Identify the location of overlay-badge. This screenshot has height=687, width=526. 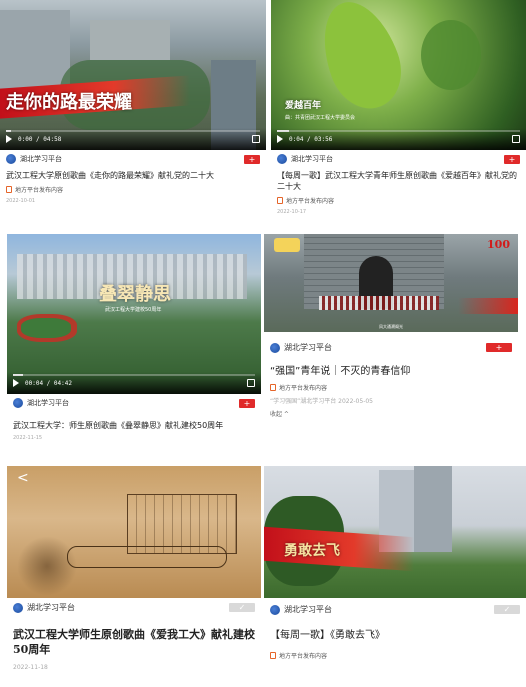
(287, 245).